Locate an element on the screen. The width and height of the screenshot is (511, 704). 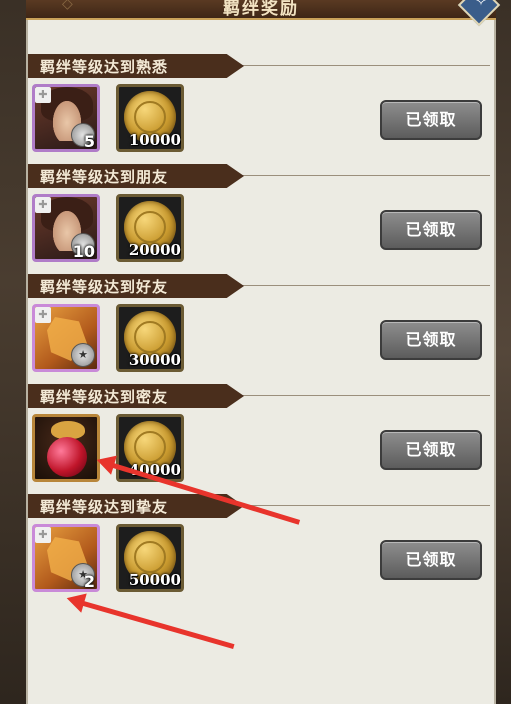
gold-coin-item: 20000 is located at coordinates (150, 228).